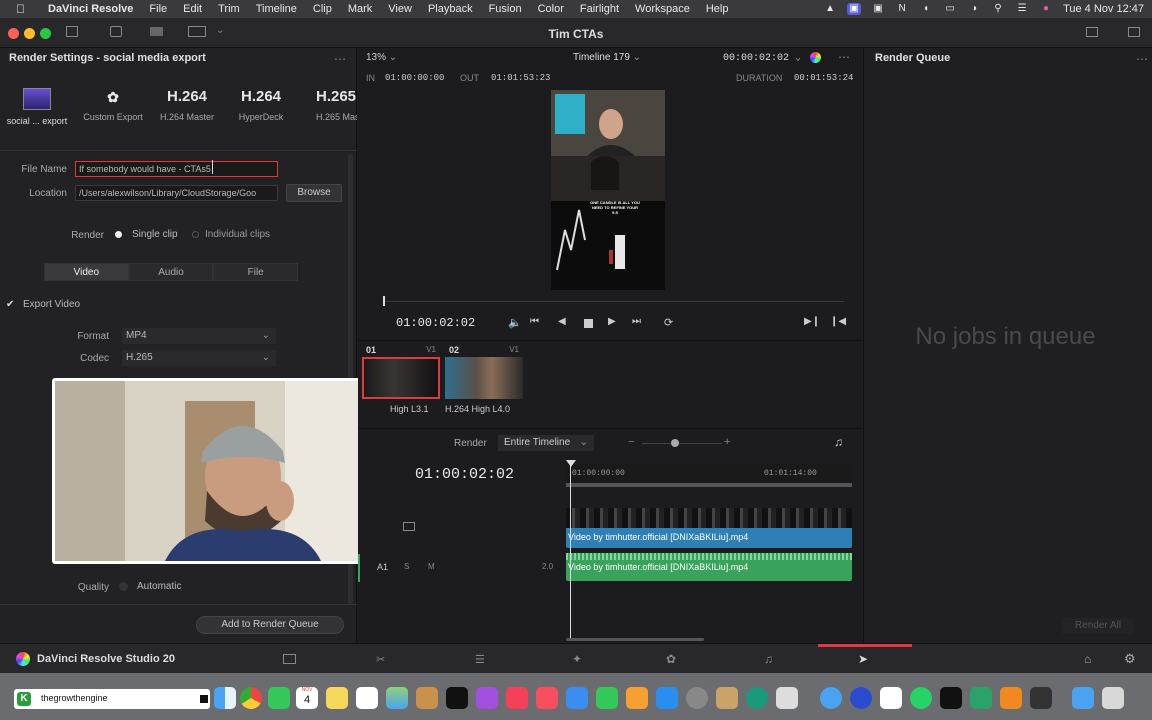 This screenshot has height=720, width=1152. Describe the element at coordinates (155, 234) in the screenshot. I see `single-clip-label: Single clip` at that location.